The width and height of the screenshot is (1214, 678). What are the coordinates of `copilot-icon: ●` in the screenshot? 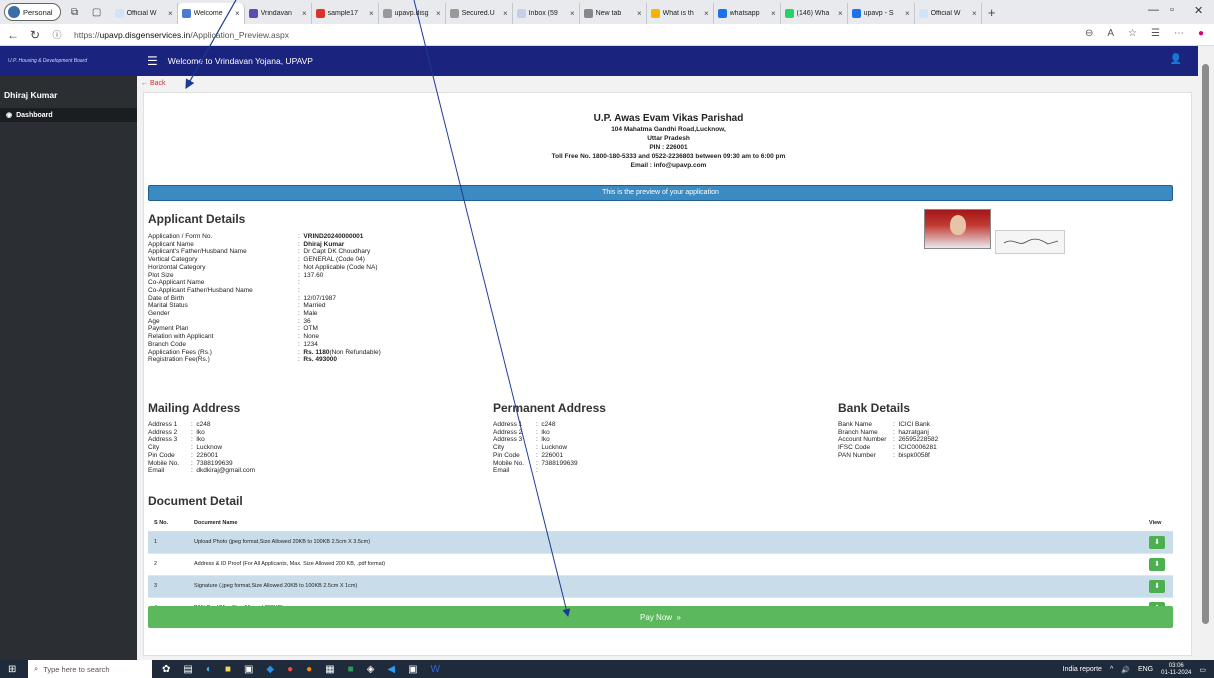 It's located at (1201, 33).